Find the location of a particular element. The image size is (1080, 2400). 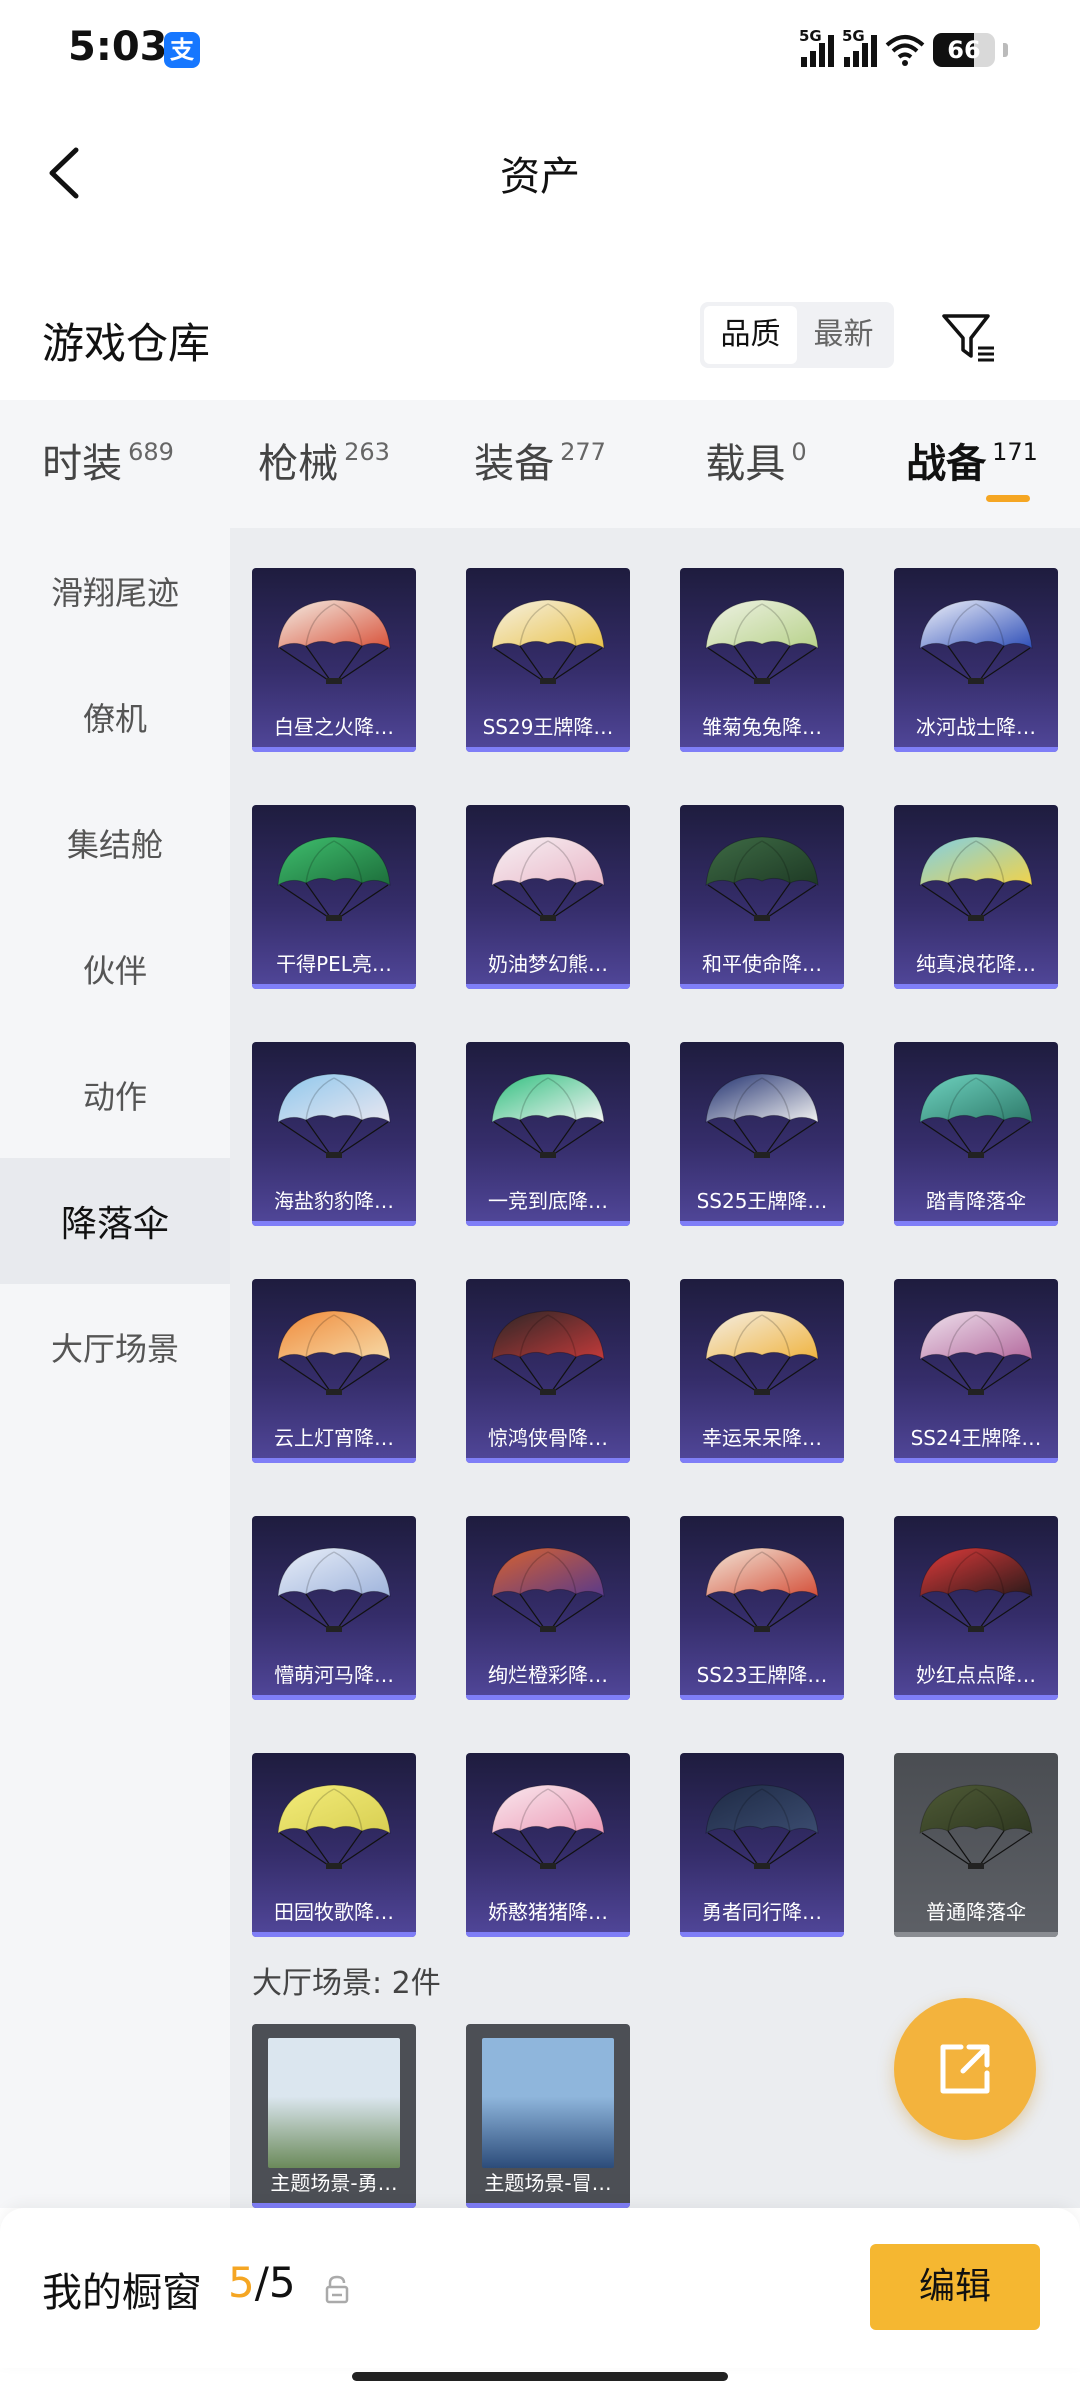

sort-by-quality: 品质 is located at coordinates (750, 335).